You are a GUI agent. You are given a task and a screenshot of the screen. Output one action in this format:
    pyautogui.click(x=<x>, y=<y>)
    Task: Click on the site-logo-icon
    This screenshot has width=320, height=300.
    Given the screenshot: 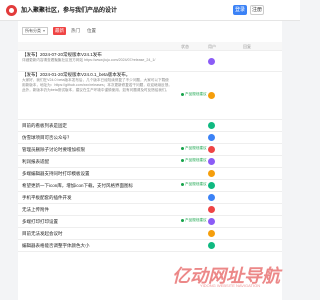 What is the action you would take?
    pyautogui.click(x=11, y=10)
    